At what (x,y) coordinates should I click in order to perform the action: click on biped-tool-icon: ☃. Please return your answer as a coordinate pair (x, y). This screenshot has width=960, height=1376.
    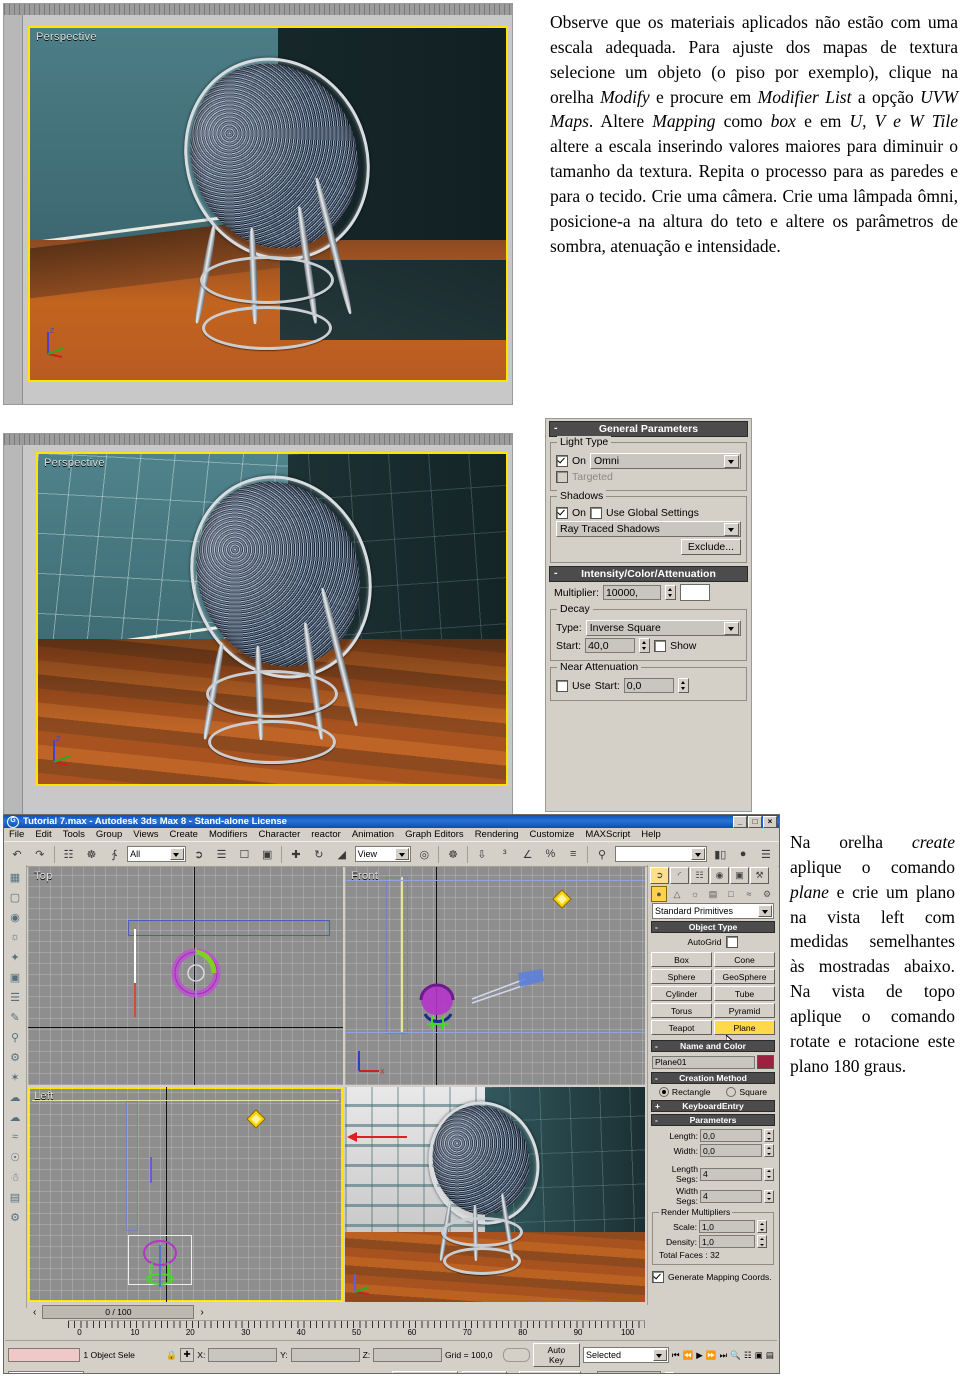
    Looking at the image, I should click on (15, 1177).